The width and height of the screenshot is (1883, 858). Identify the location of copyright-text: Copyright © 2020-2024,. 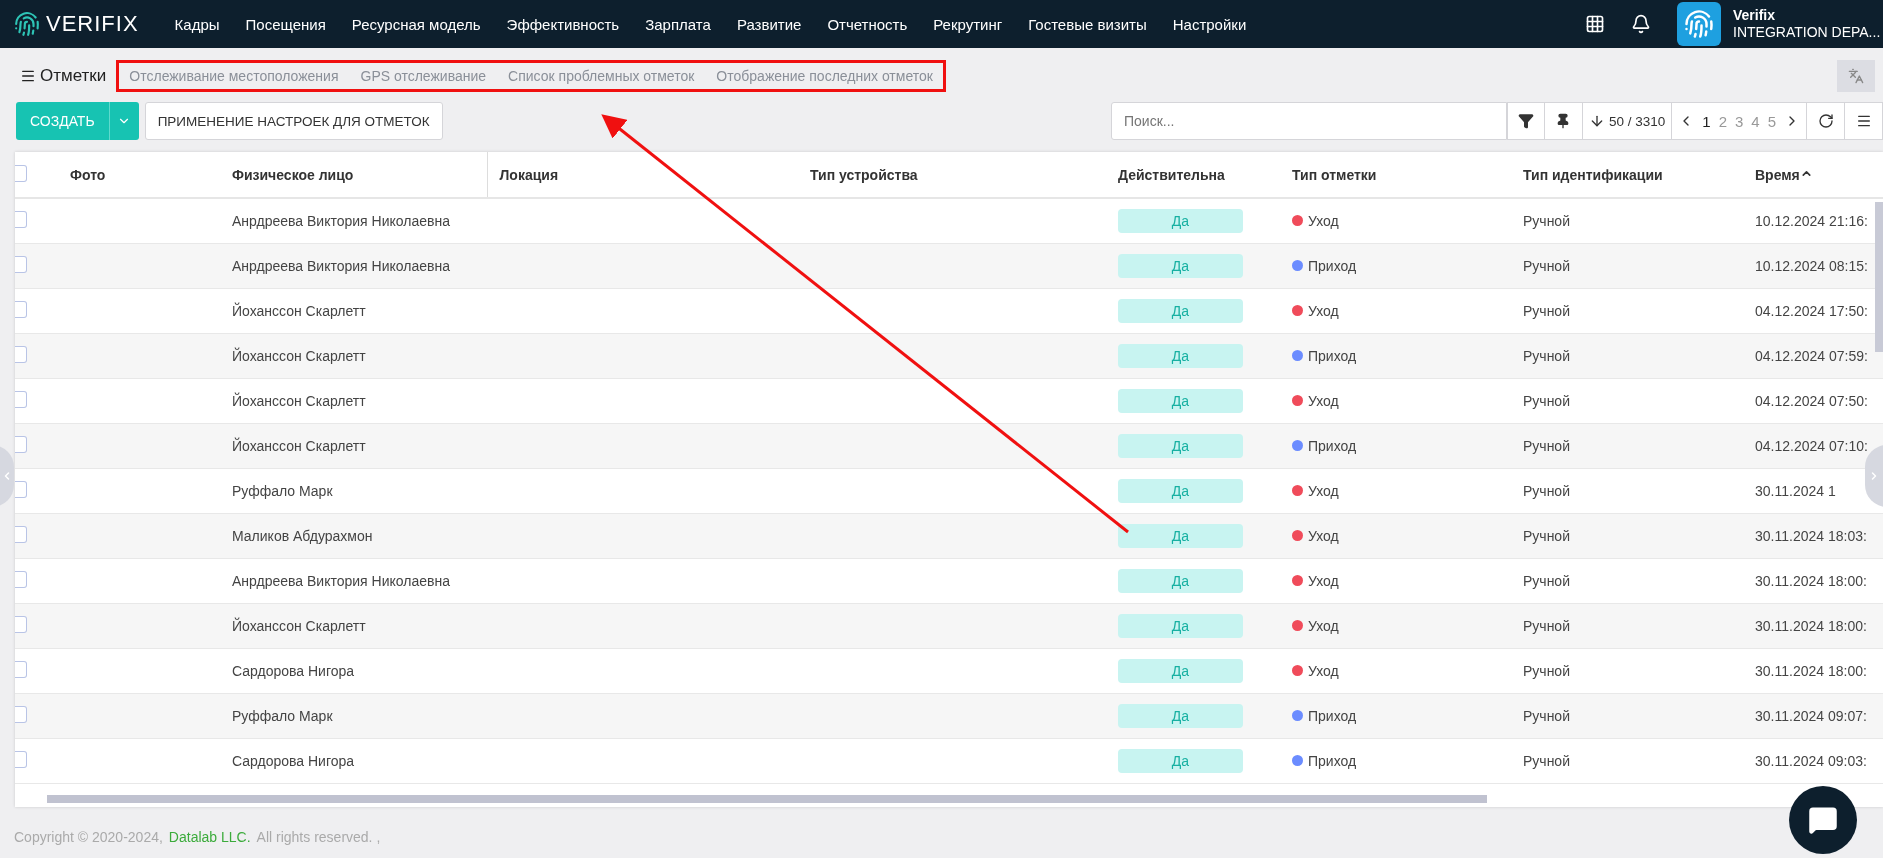
(88, 837).